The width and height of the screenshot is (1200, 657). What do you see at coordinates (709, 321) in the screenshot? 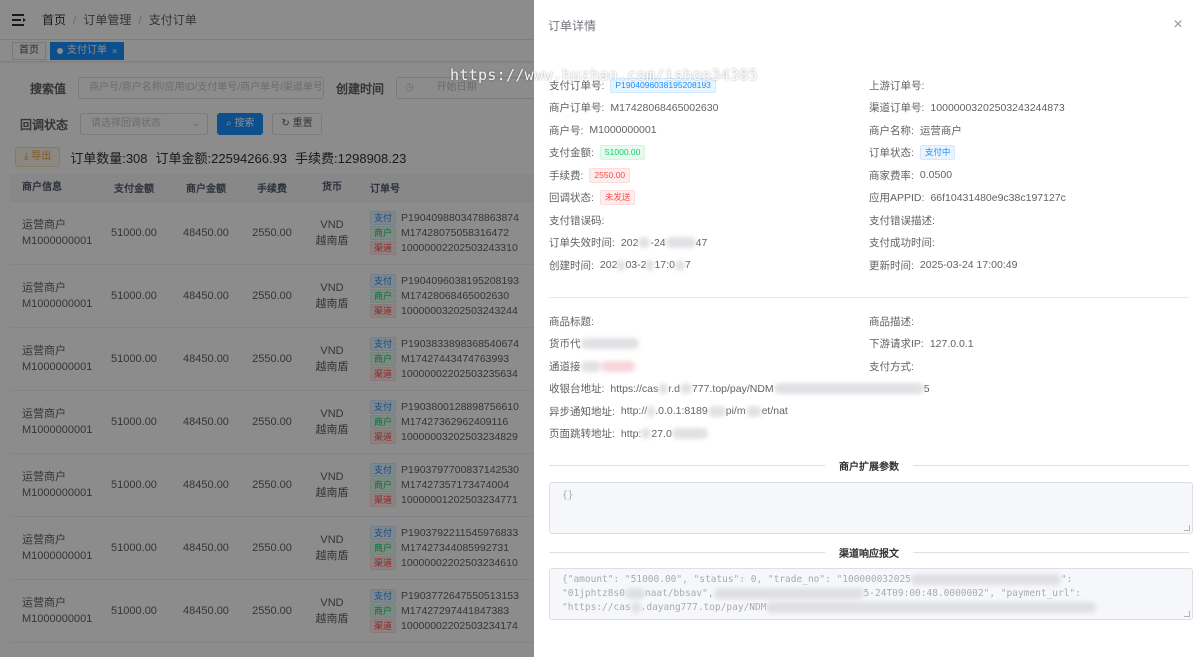
I see `field-subject: 商品标题:` at bounding box center [709, 321].